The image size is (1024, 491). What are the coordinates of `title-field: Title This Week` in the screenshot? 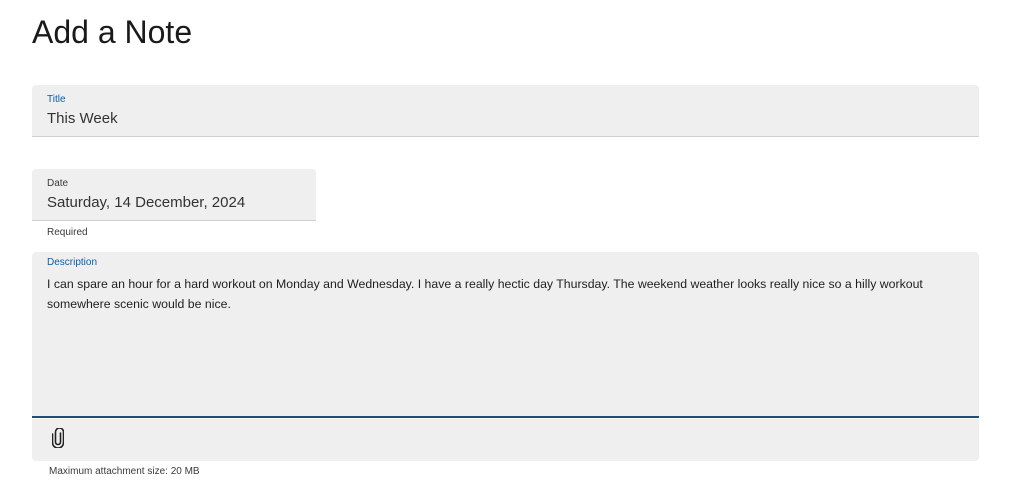 It's located at (505, 111).